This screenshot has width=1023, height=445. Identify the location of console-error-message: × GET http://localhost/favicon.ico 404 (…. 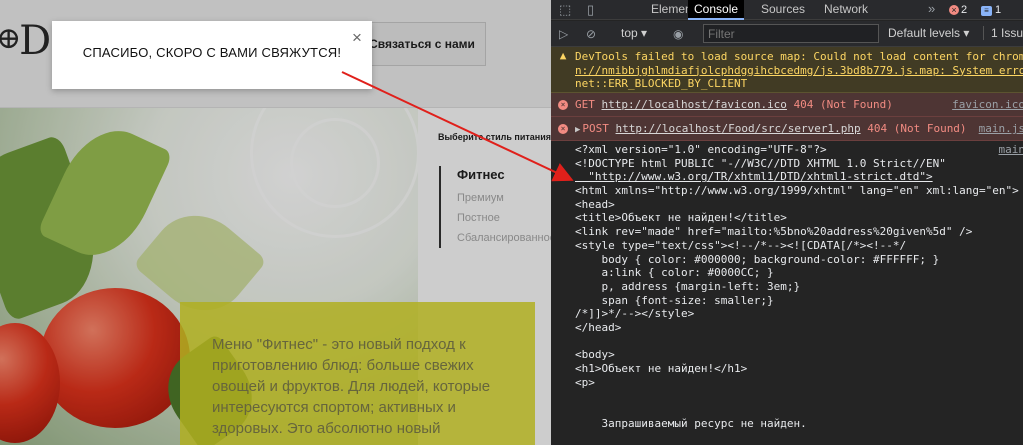
(787, 105).